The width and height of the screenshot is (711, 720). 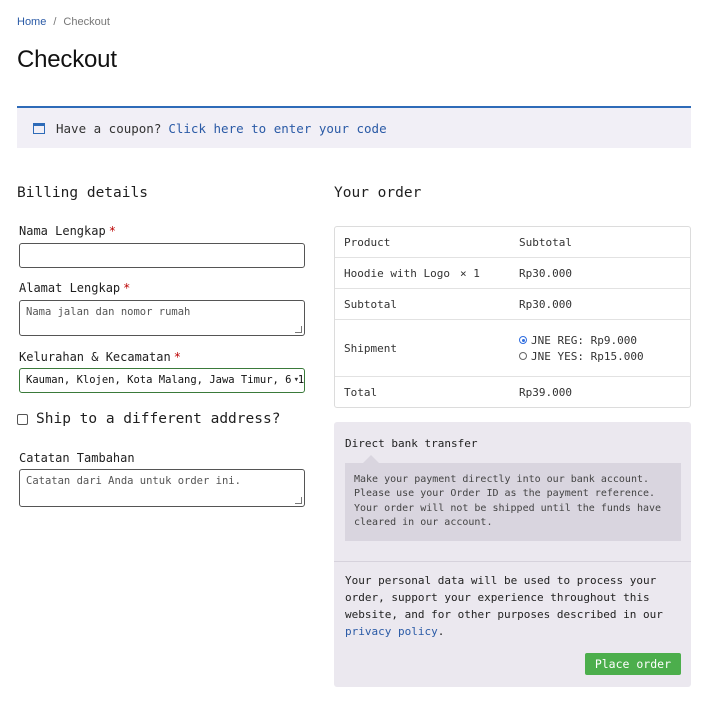 I want to click on page-title: Checkout, so click(x=67, y=59).